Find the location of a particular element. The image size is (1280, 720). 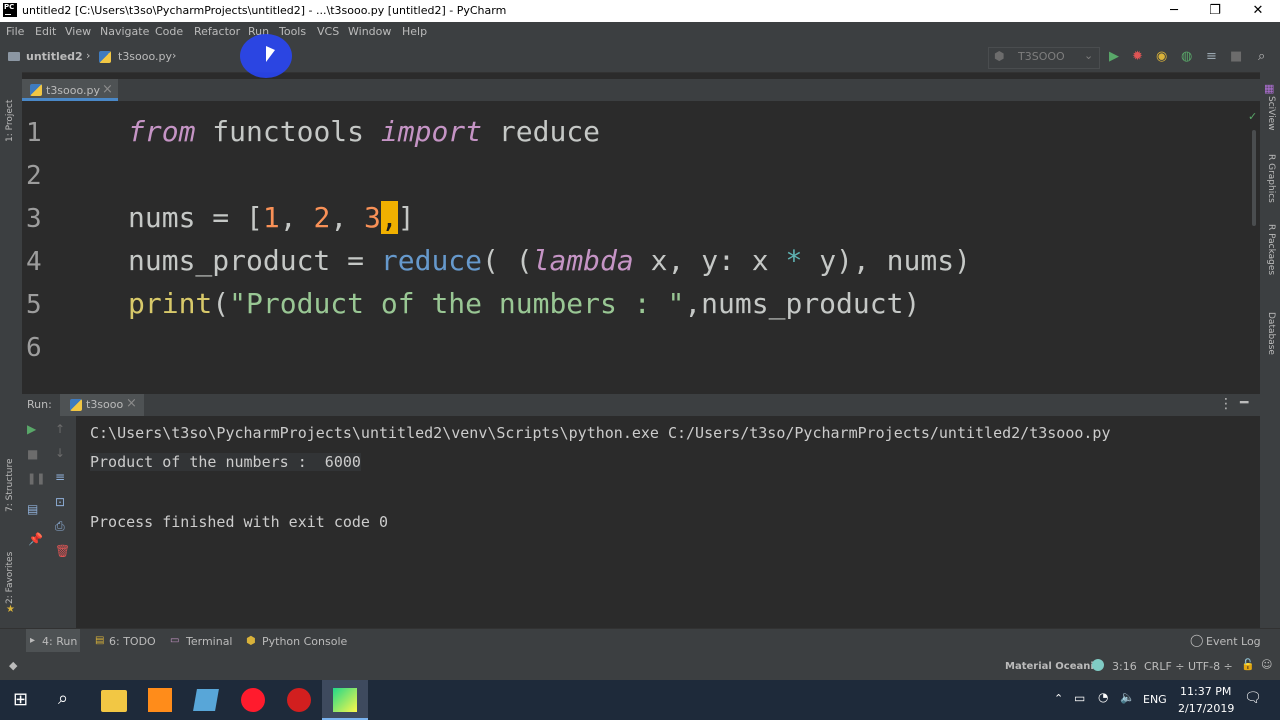

line-number: 3 is located at coordinates (34, 219).